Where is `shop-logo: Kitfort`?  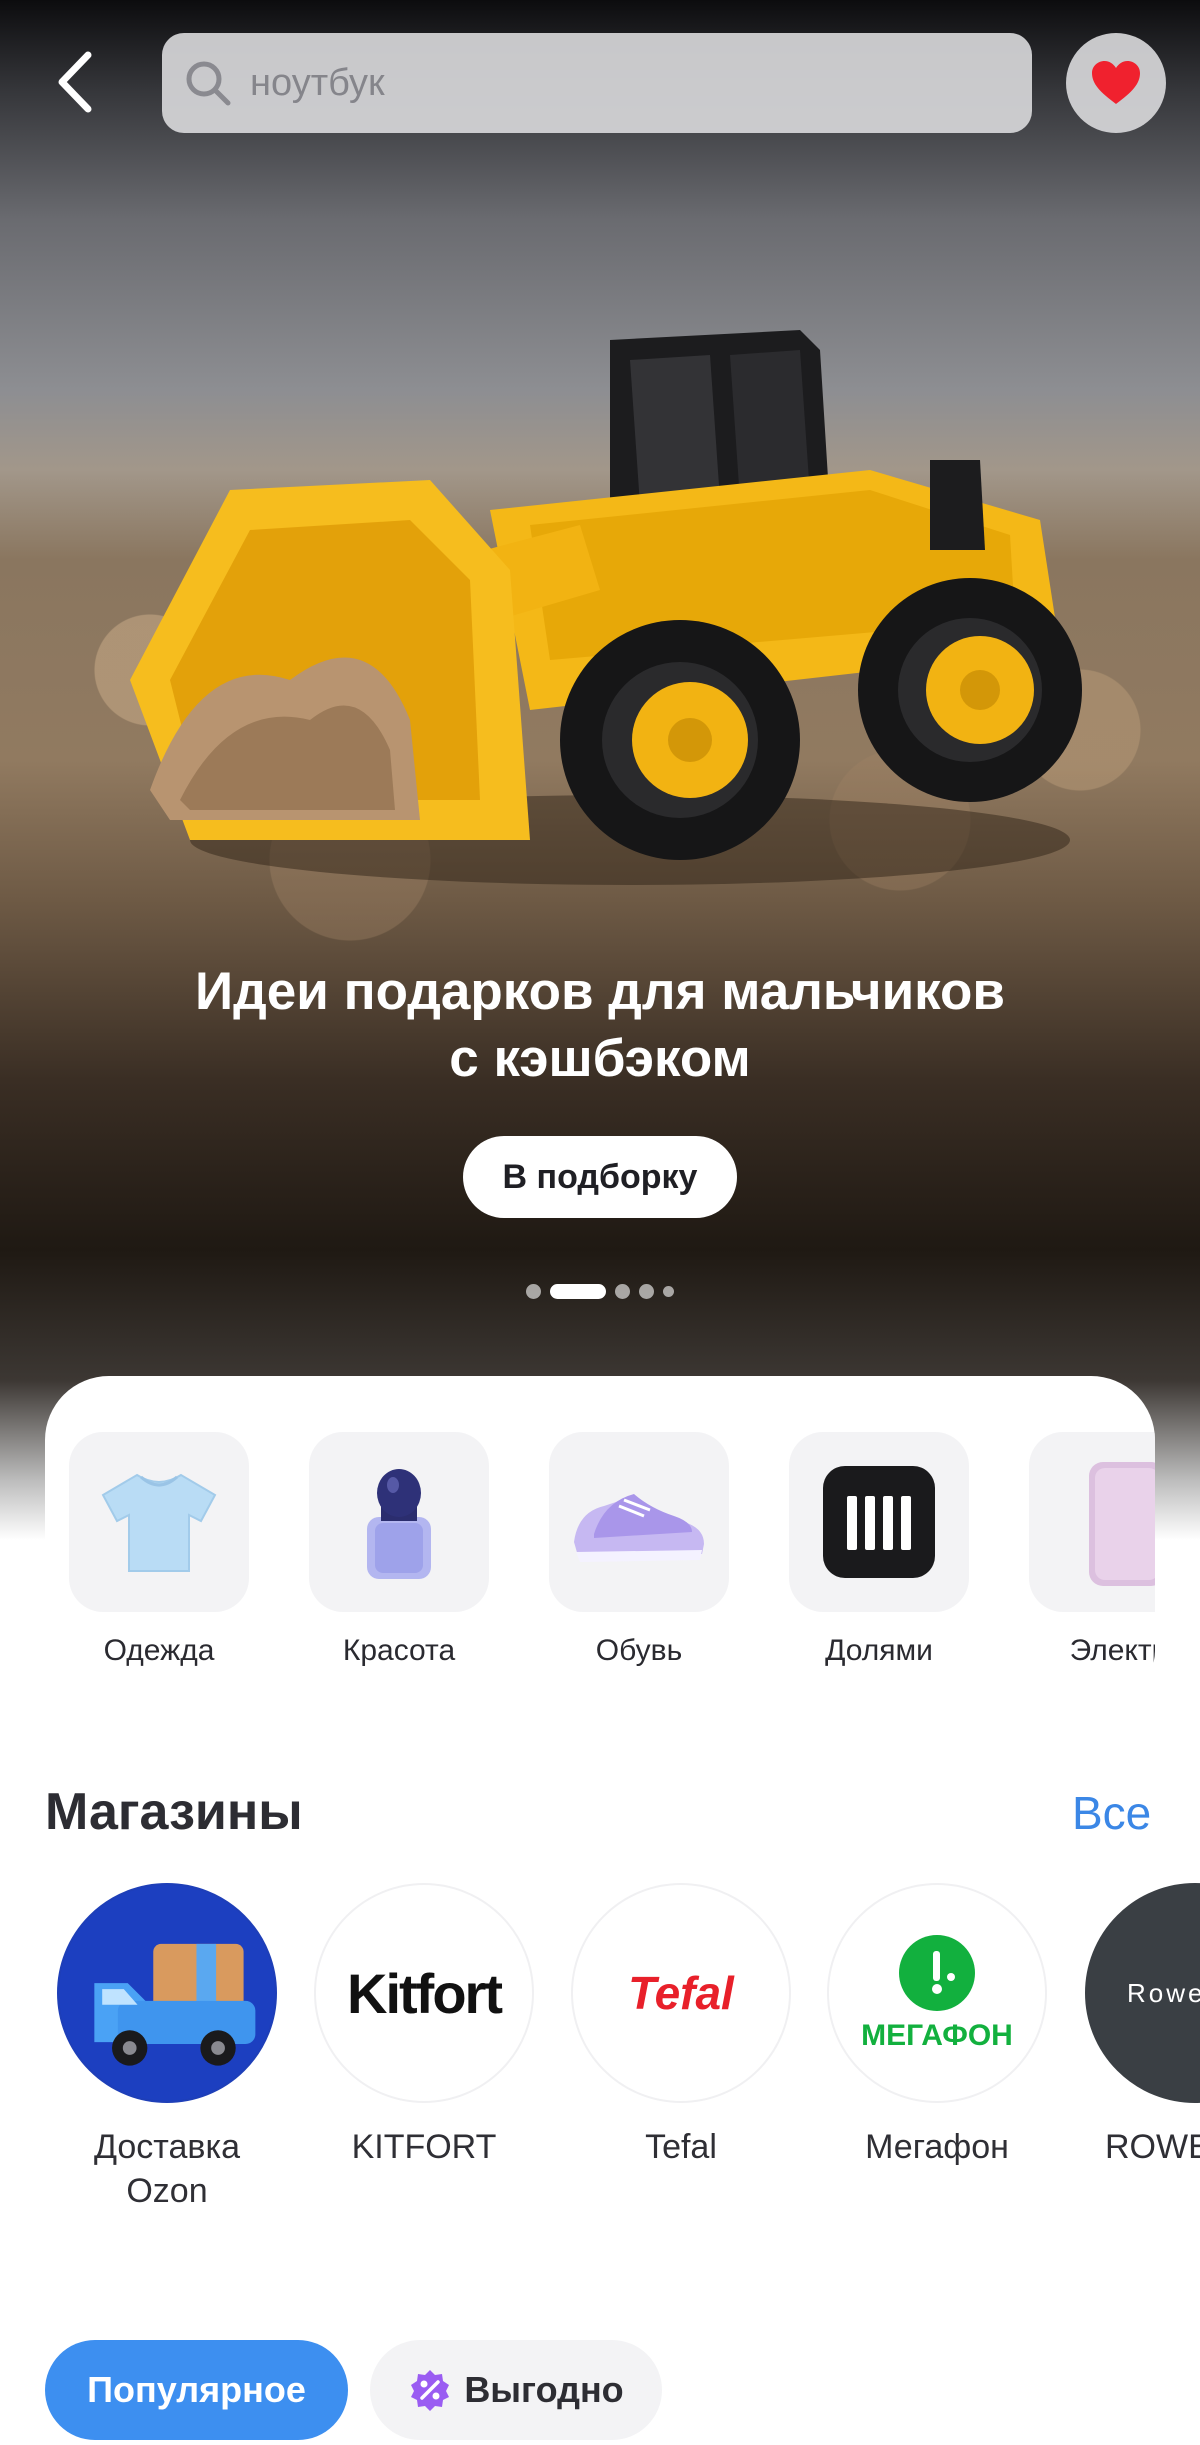 shop-logo: Kitfort is located at coordinates (424, 1993).